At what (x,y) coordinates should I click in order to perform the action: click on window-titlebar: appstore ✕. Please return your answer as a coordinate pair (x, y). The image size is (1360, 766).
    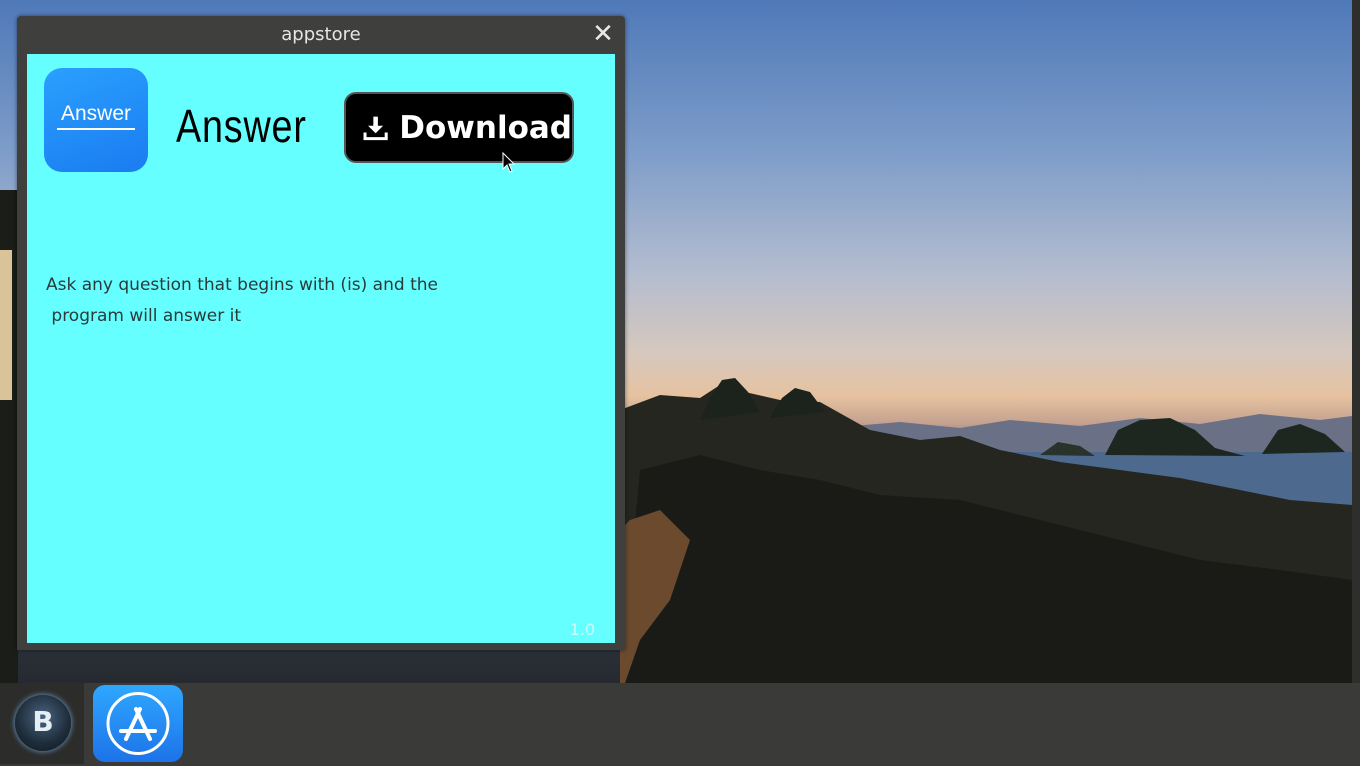
    Looking at the image, I should click on (321, 35).